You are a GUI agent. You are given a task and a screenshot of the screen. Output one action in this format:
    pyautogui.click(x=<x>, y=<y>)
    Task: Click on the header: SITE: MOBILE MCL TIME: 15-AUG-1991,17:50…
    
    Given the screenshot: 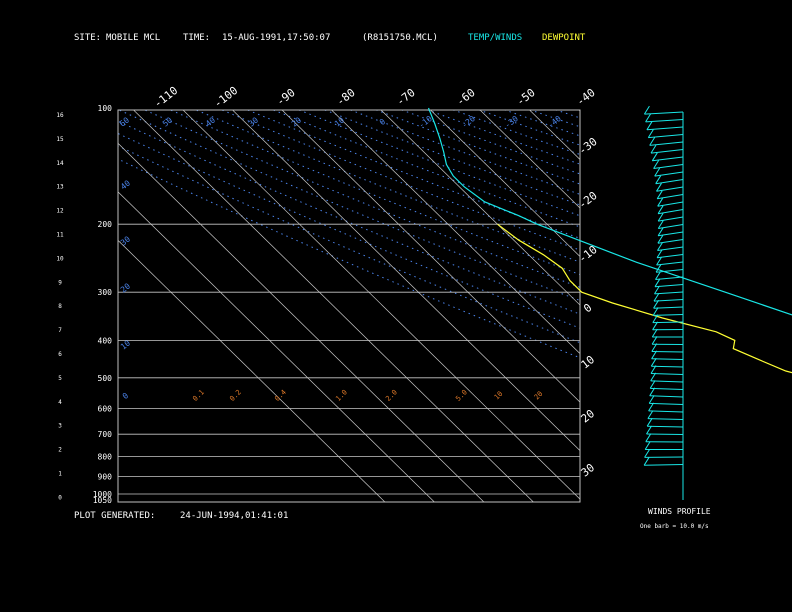 What is the action you would take?
    pyautogui.click(x=330, y=38)
    